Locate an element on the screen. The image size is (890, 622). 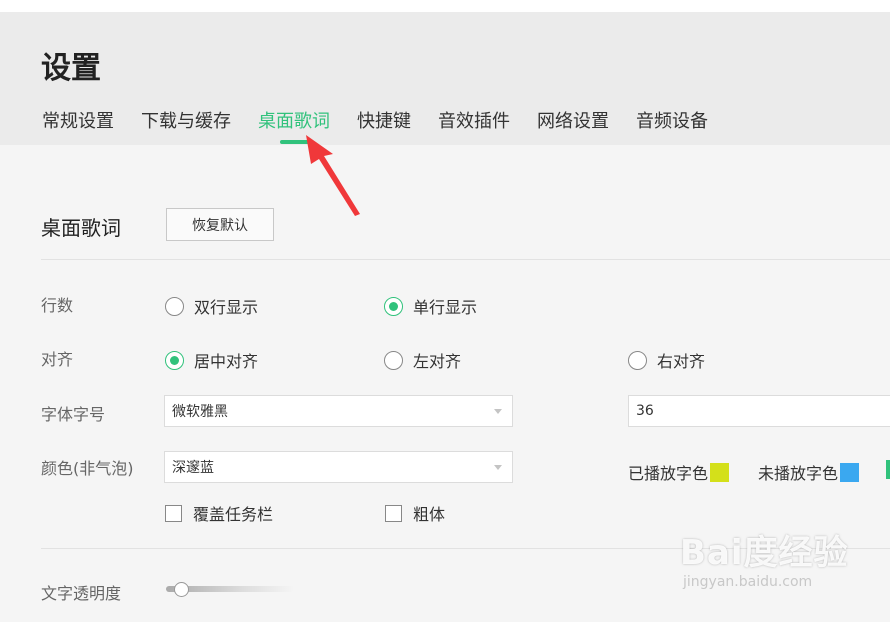
radio-label: 单行显示 is located at coordinates (445, 307).